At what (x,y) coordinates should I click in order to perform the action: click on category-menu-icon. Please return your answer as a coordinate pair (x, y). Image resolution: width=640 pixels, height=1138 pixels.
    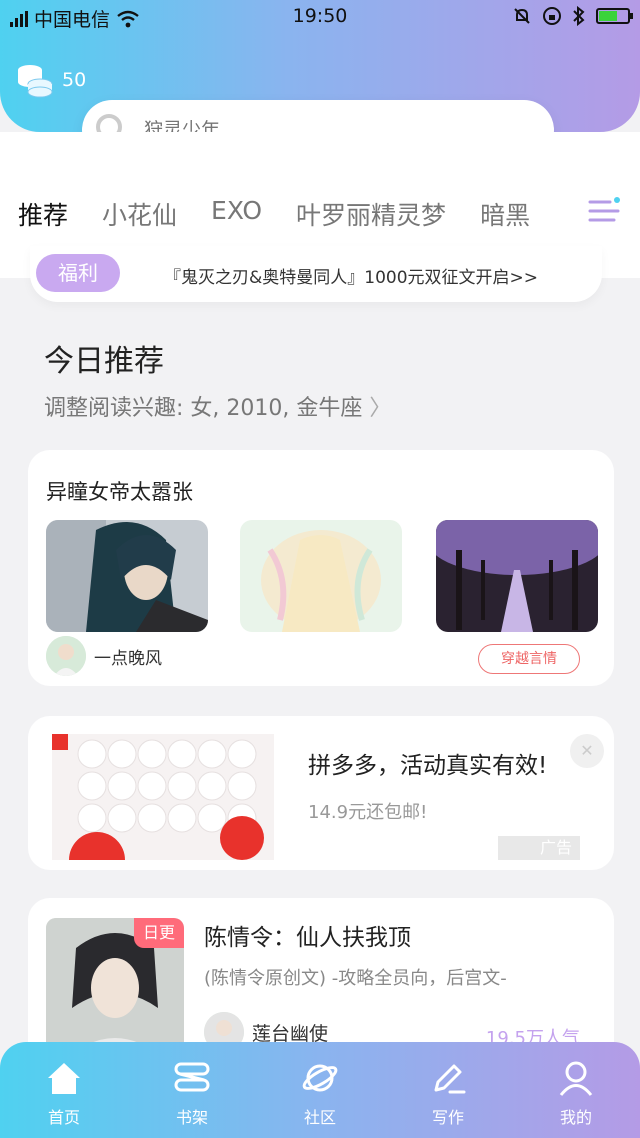
    Looking at the image, I should click on (604, 211).